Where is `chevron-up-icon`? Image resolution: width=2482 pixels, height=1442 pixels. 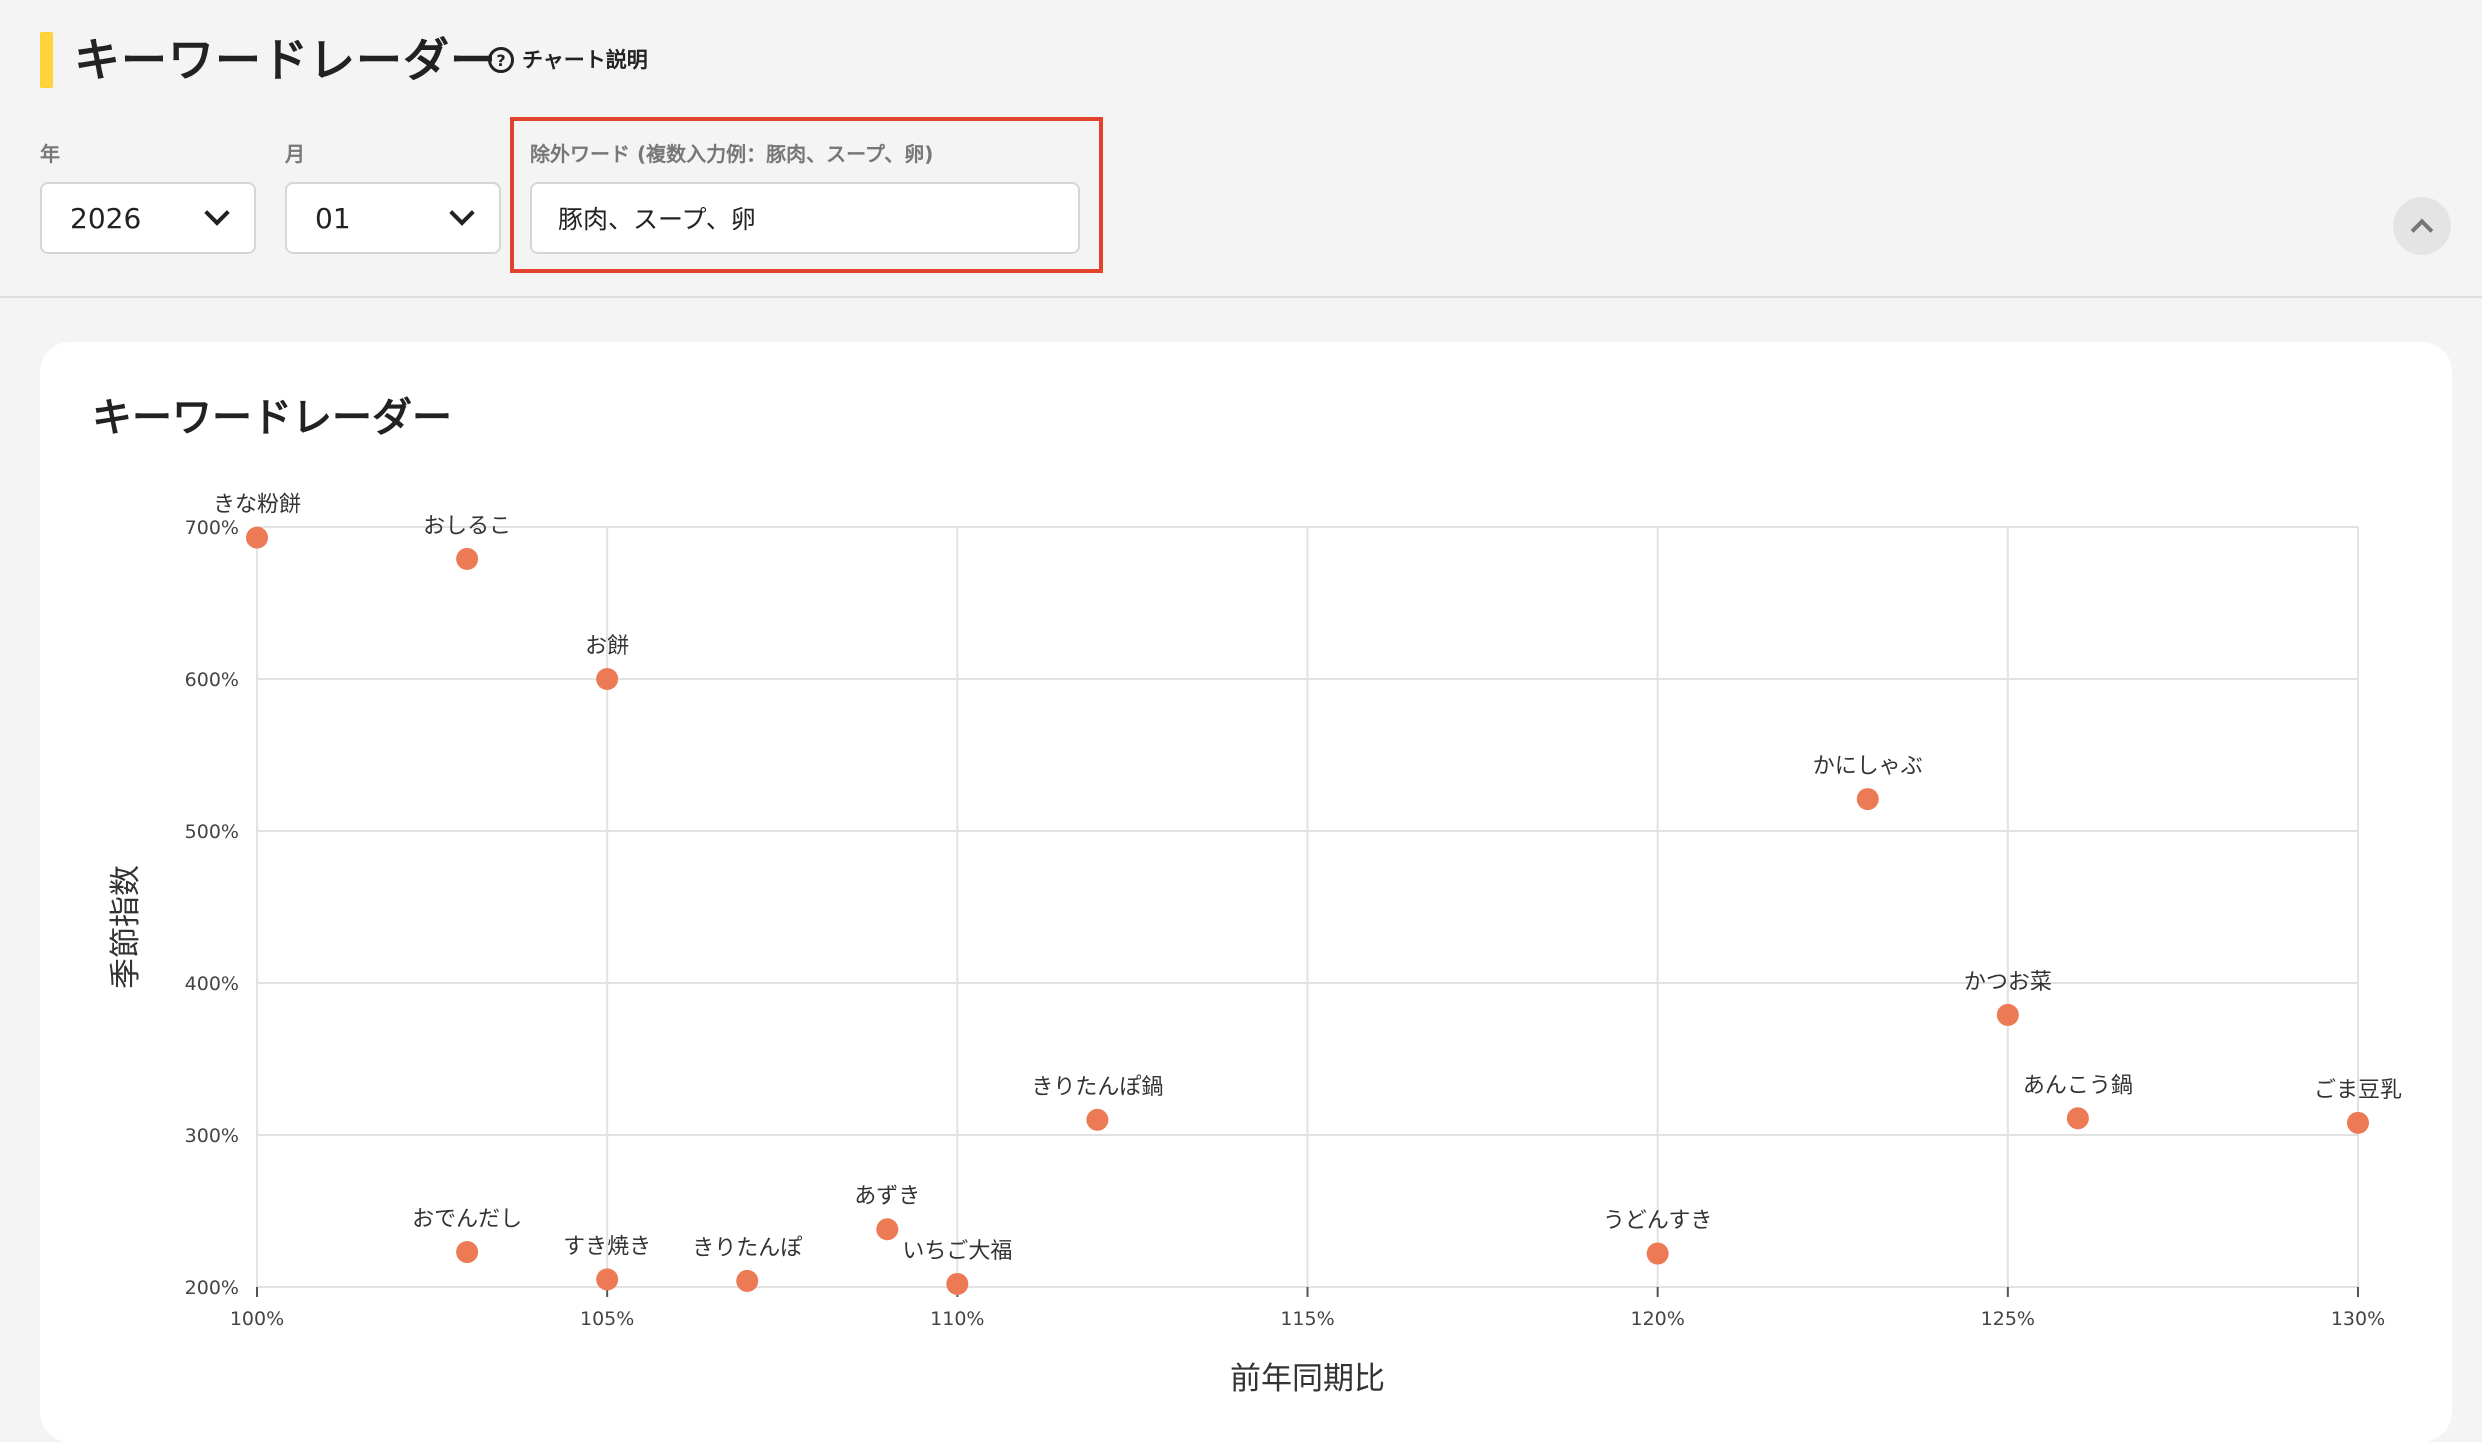
chevron-up-icon is located at coordinates (2422, 230).